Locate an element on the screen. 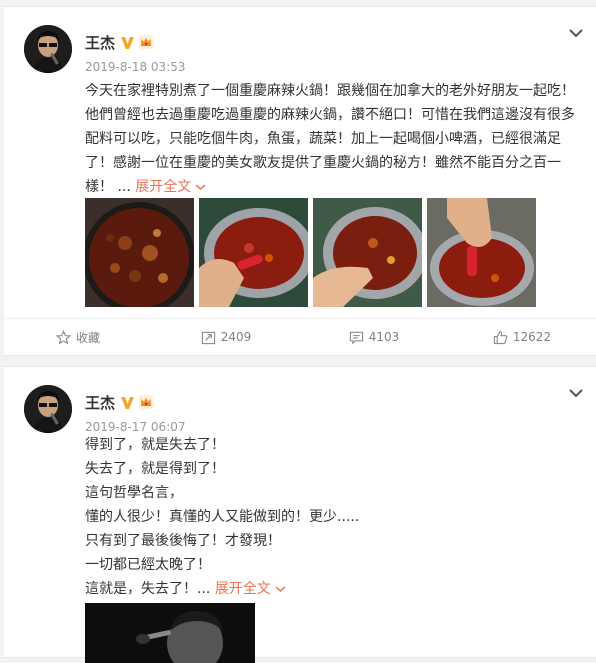 The width and height of the screenshot is (596, 663). repost-button: 2409 is located at coordinates (226, 337).